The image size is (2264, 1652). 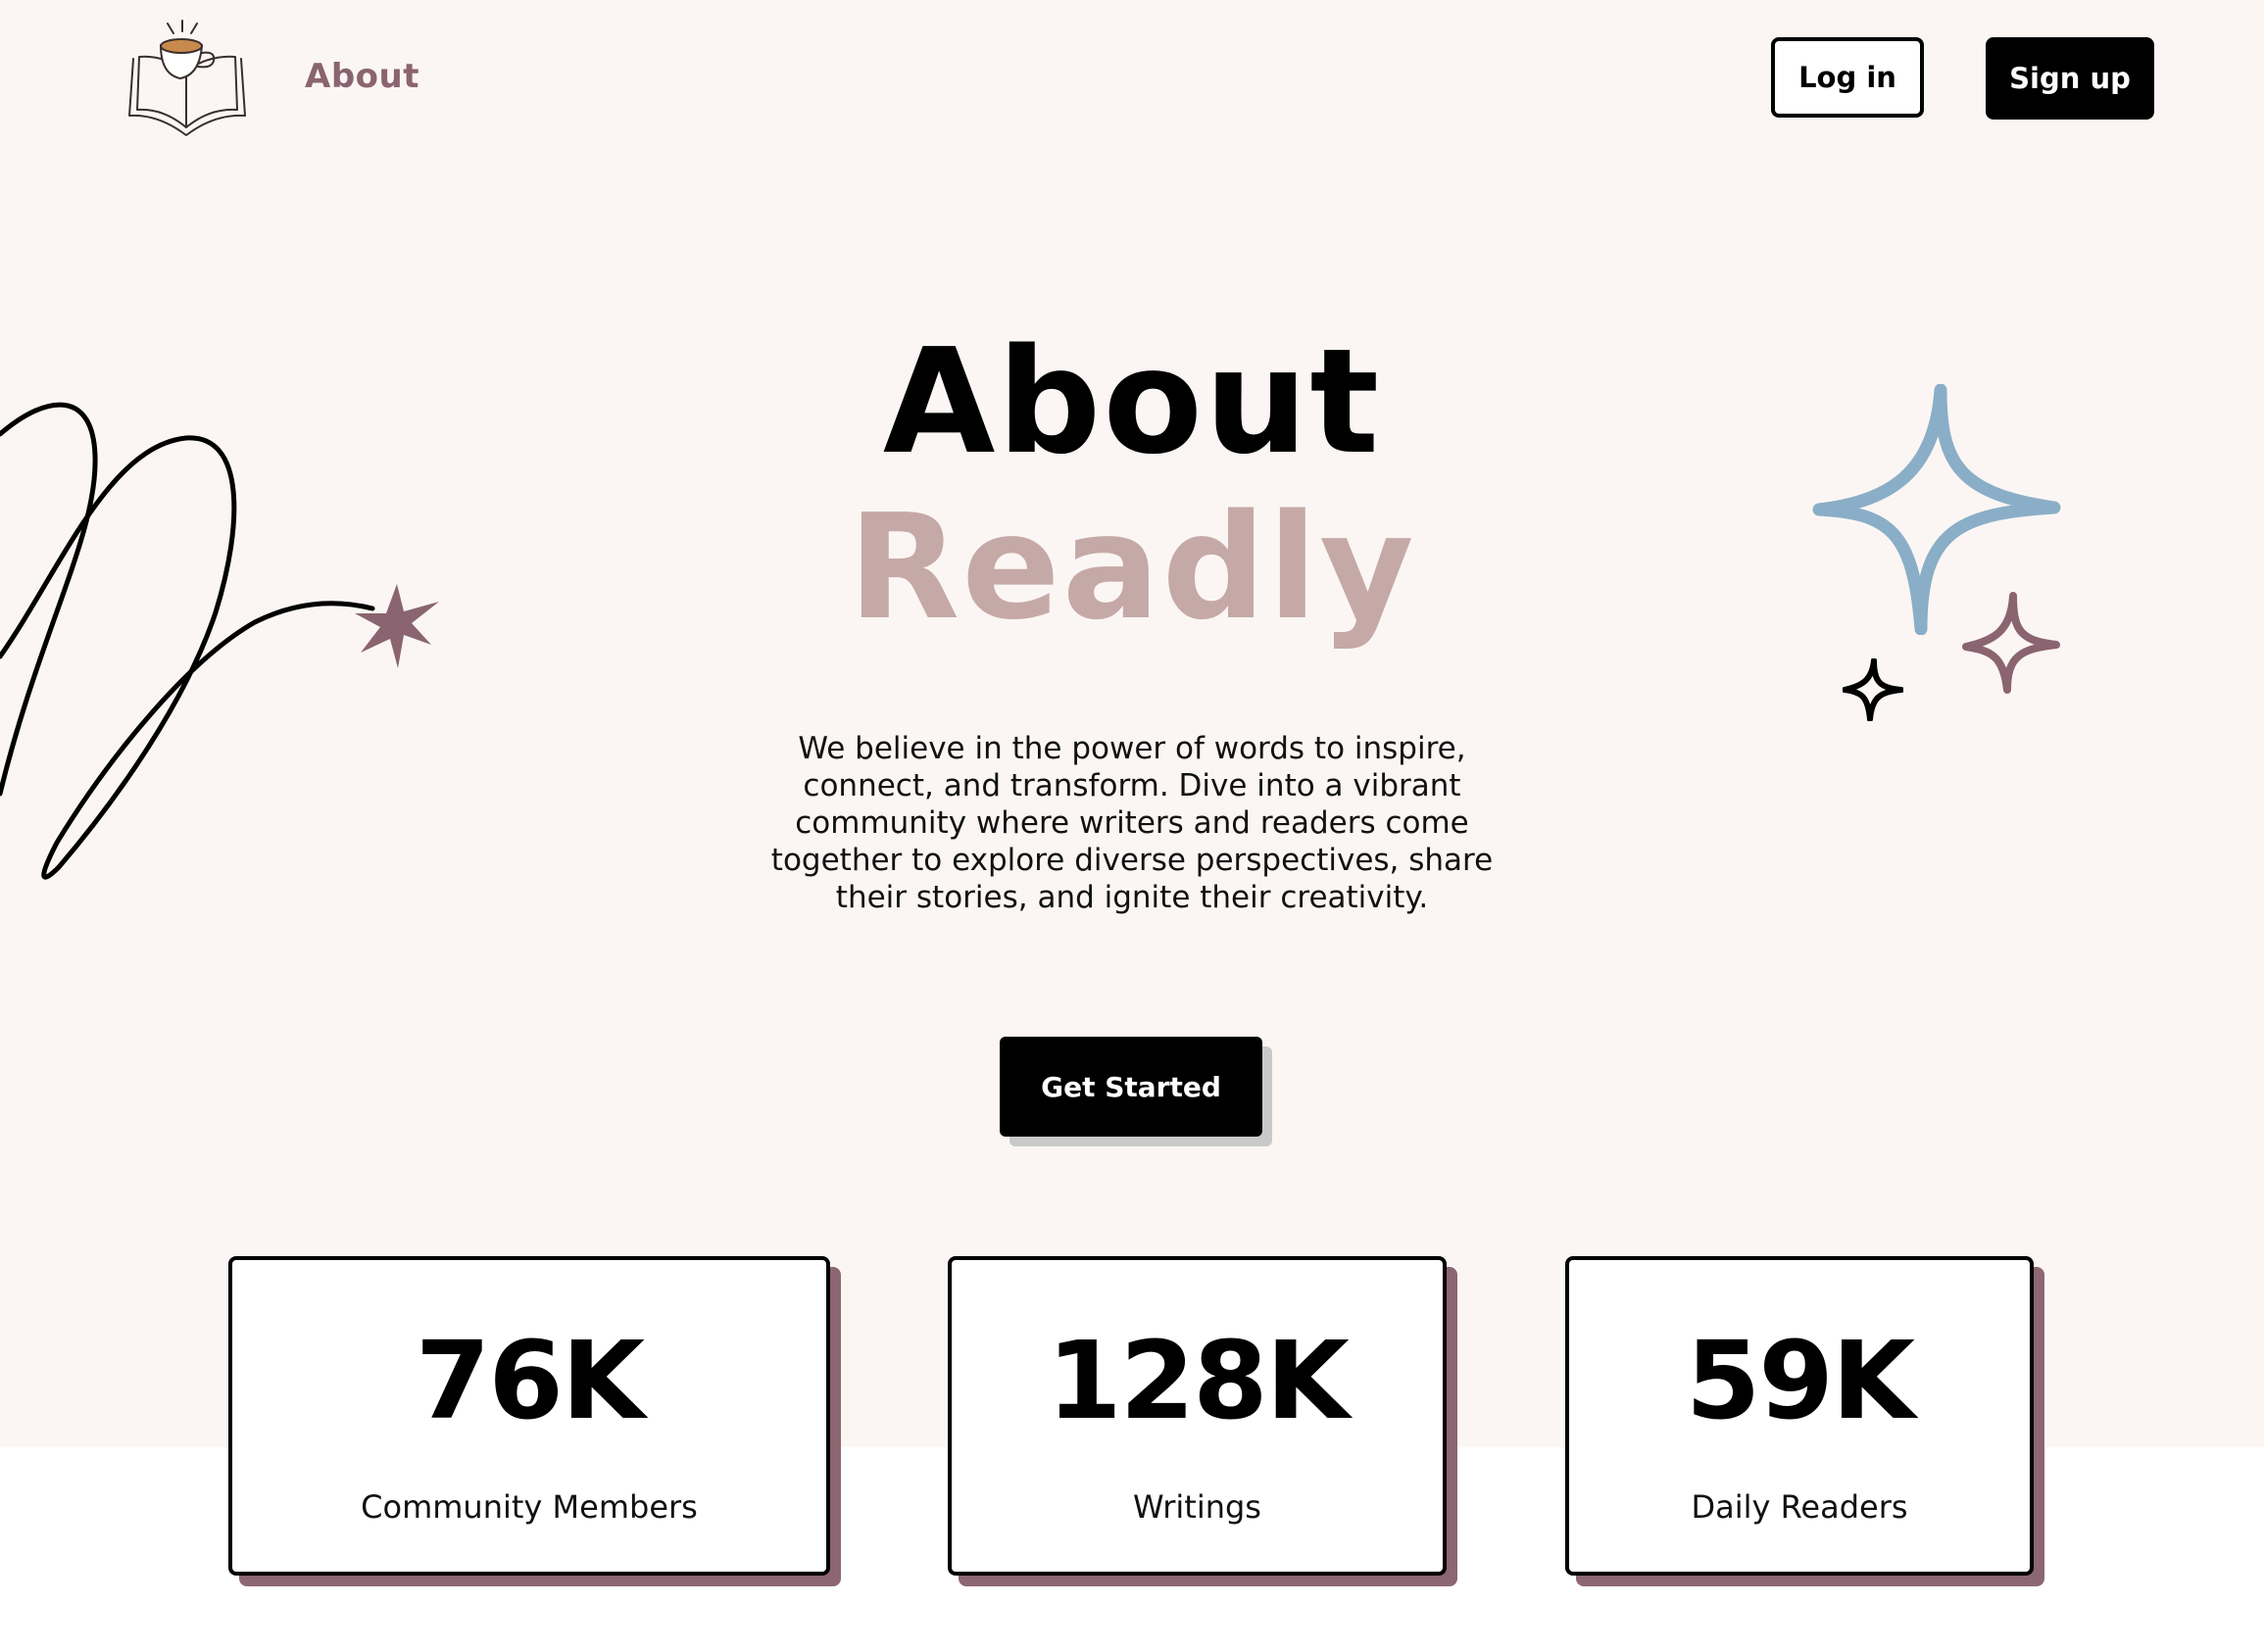 What do you see at coordinates (530, 1380) in the screenshot?
I see `stat-value: 76K` at bounding box center [530, 1380].